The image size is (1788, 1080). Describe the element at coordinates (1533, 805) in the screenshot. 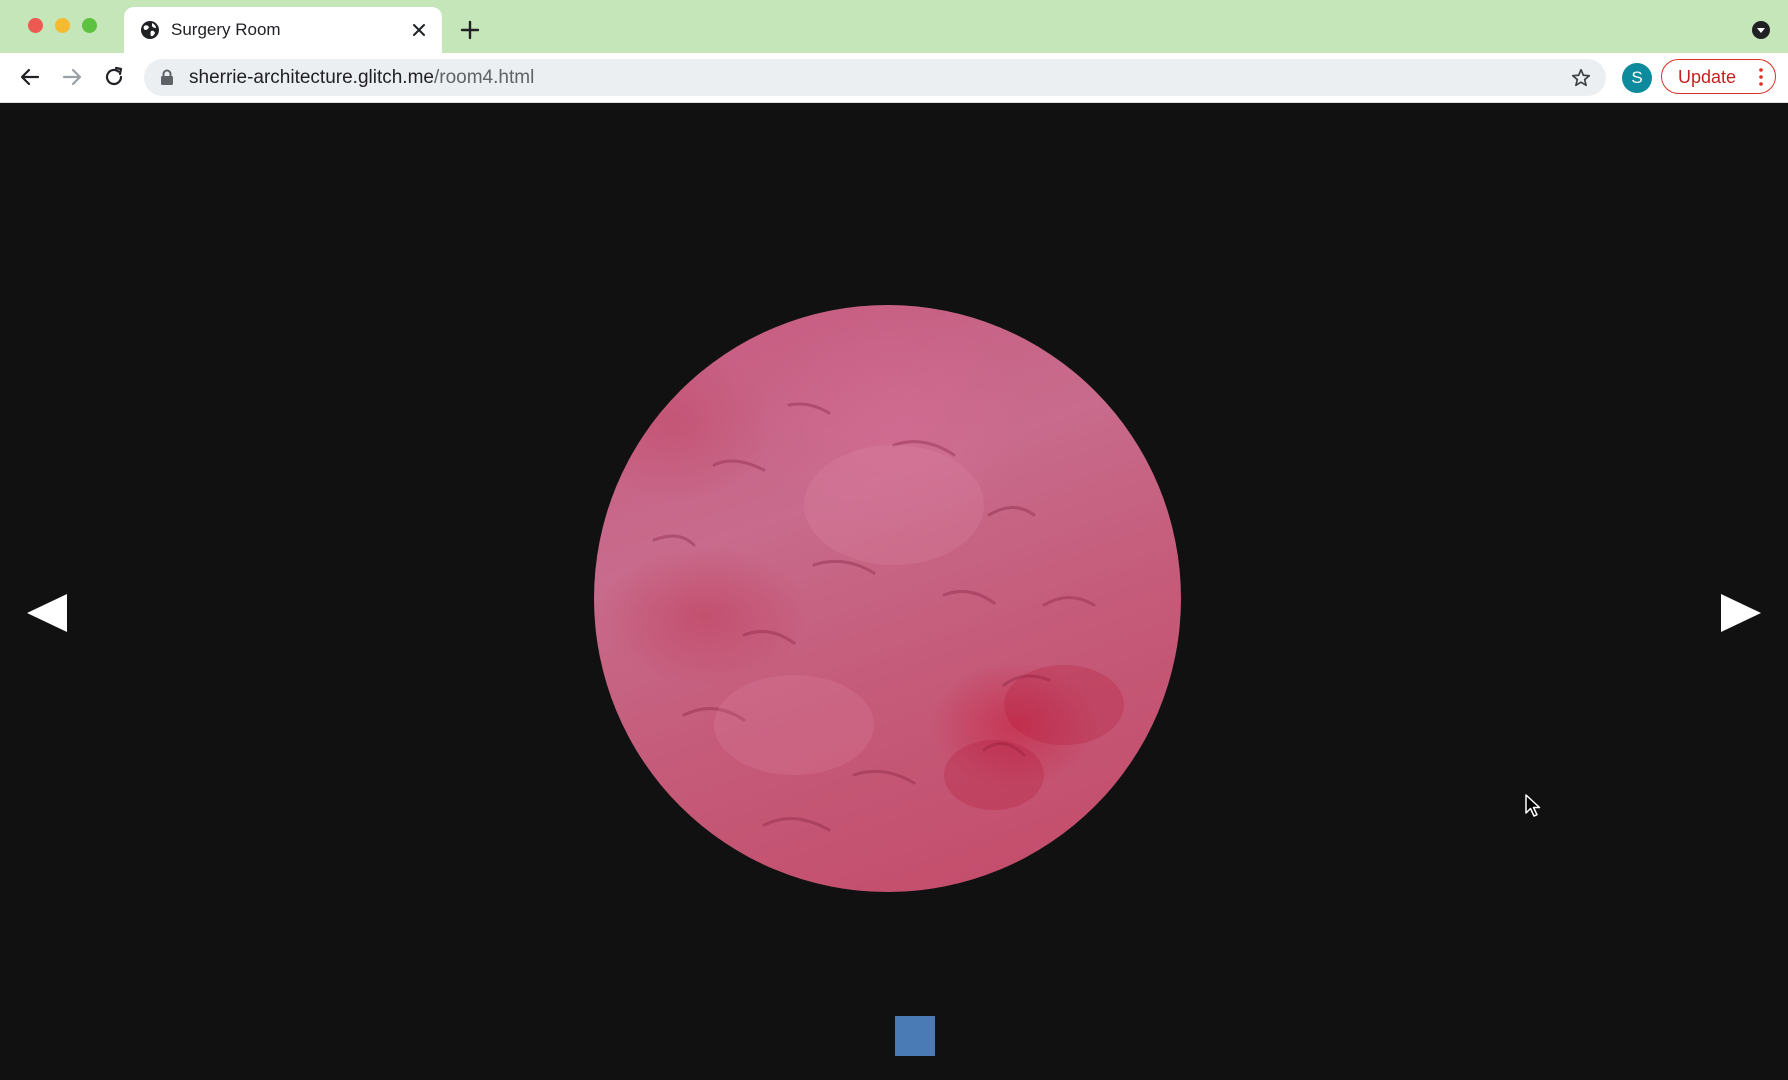

I see `mouse-cursor-icon` at that location.